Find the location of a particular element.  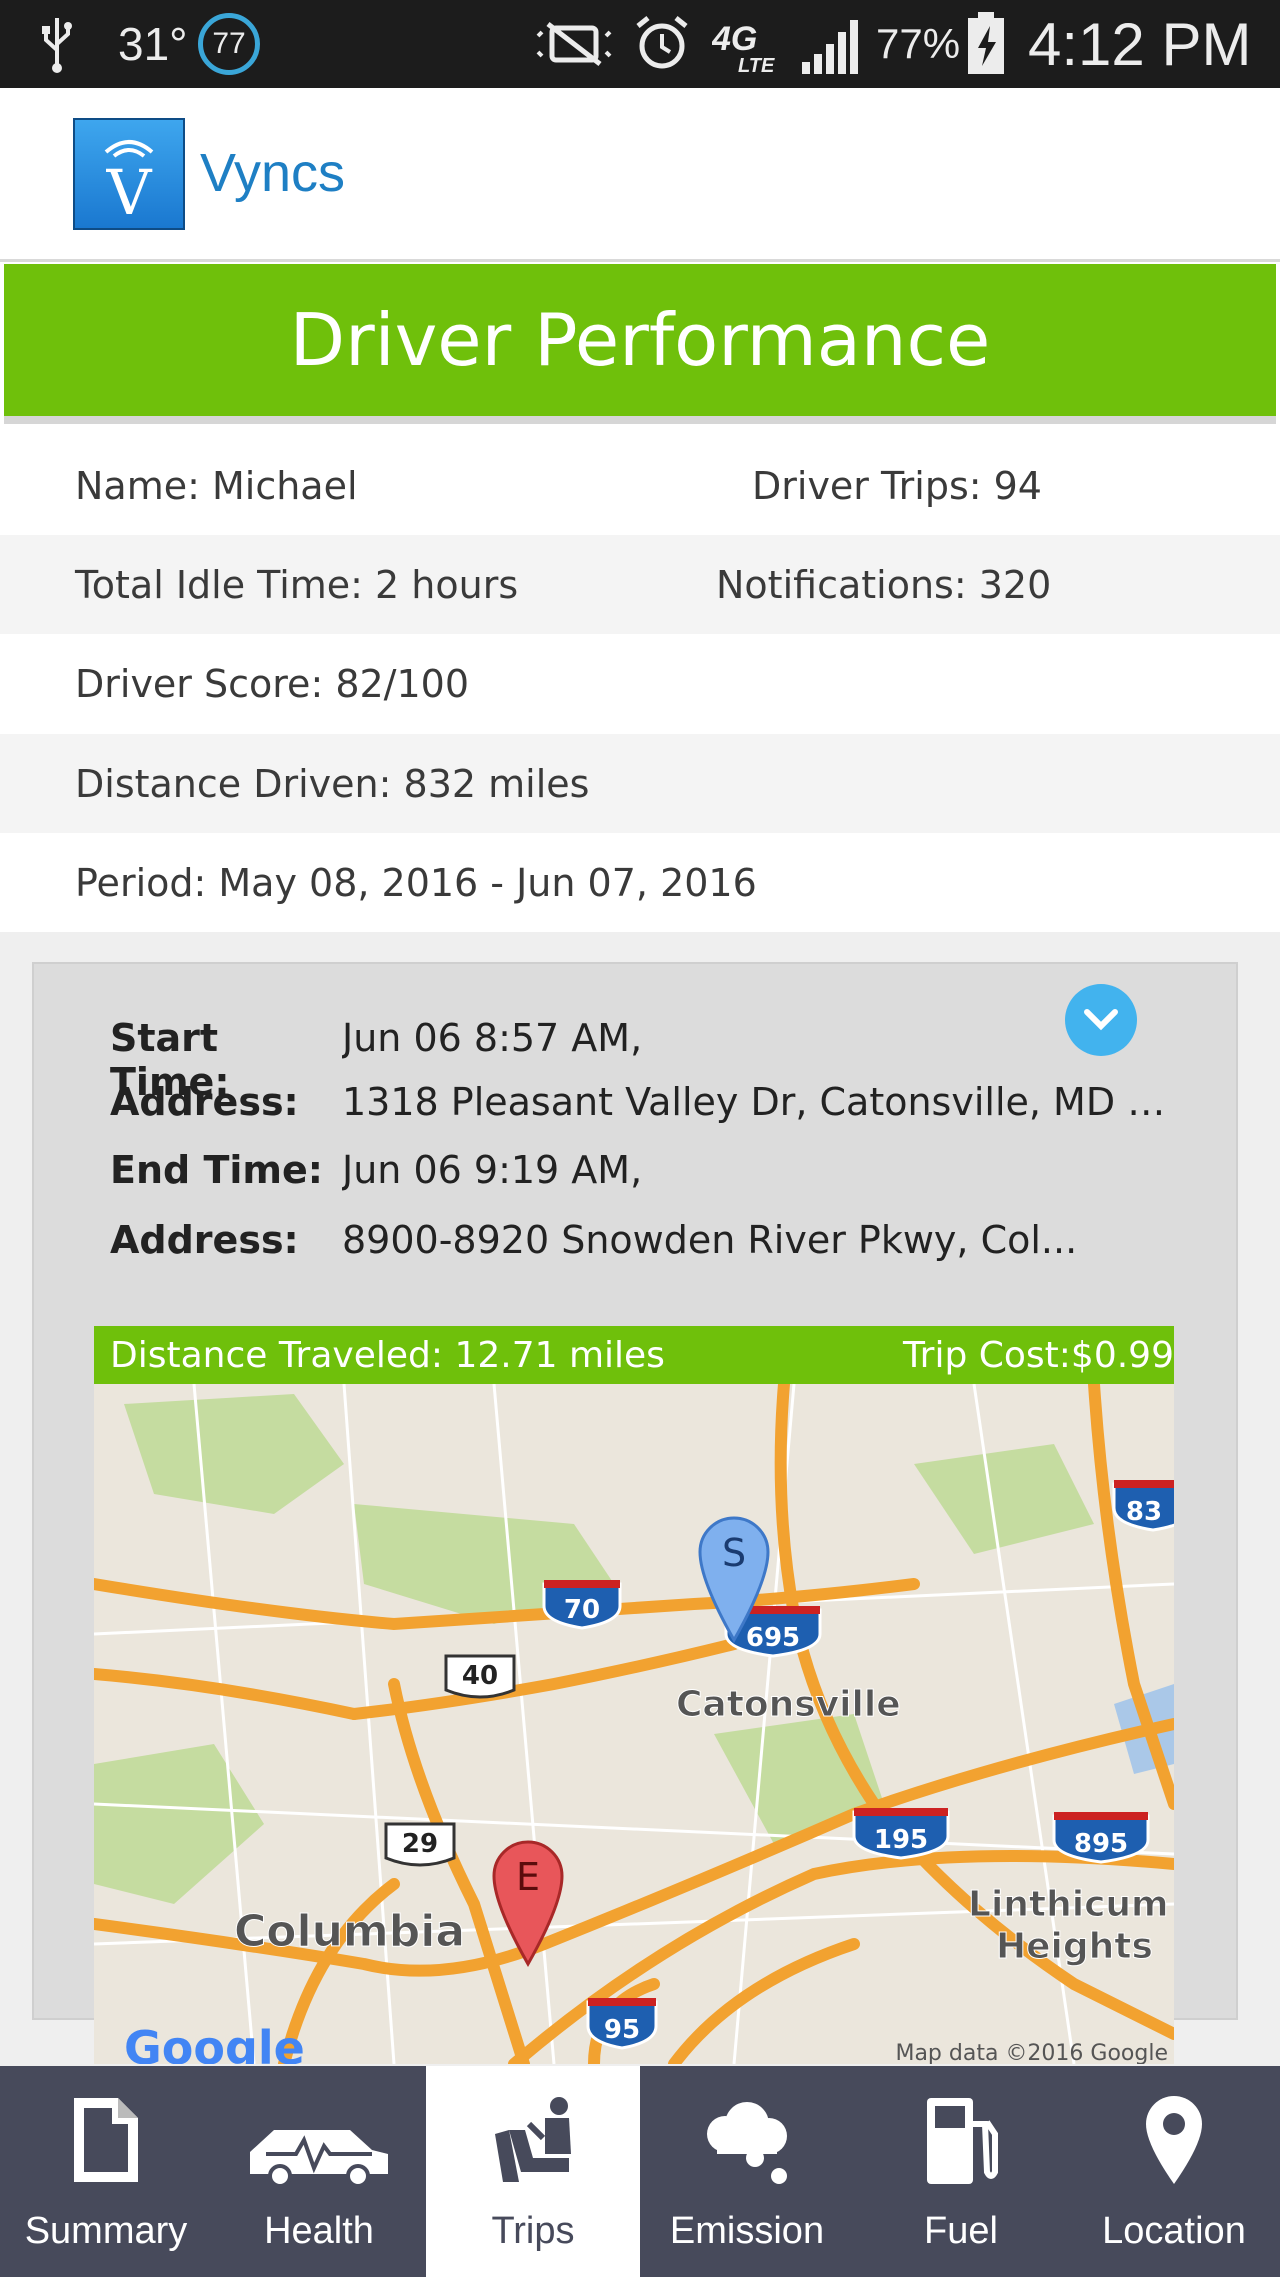

driver-trips: Driver Trips: 94 is located at coordinates (897, 485).